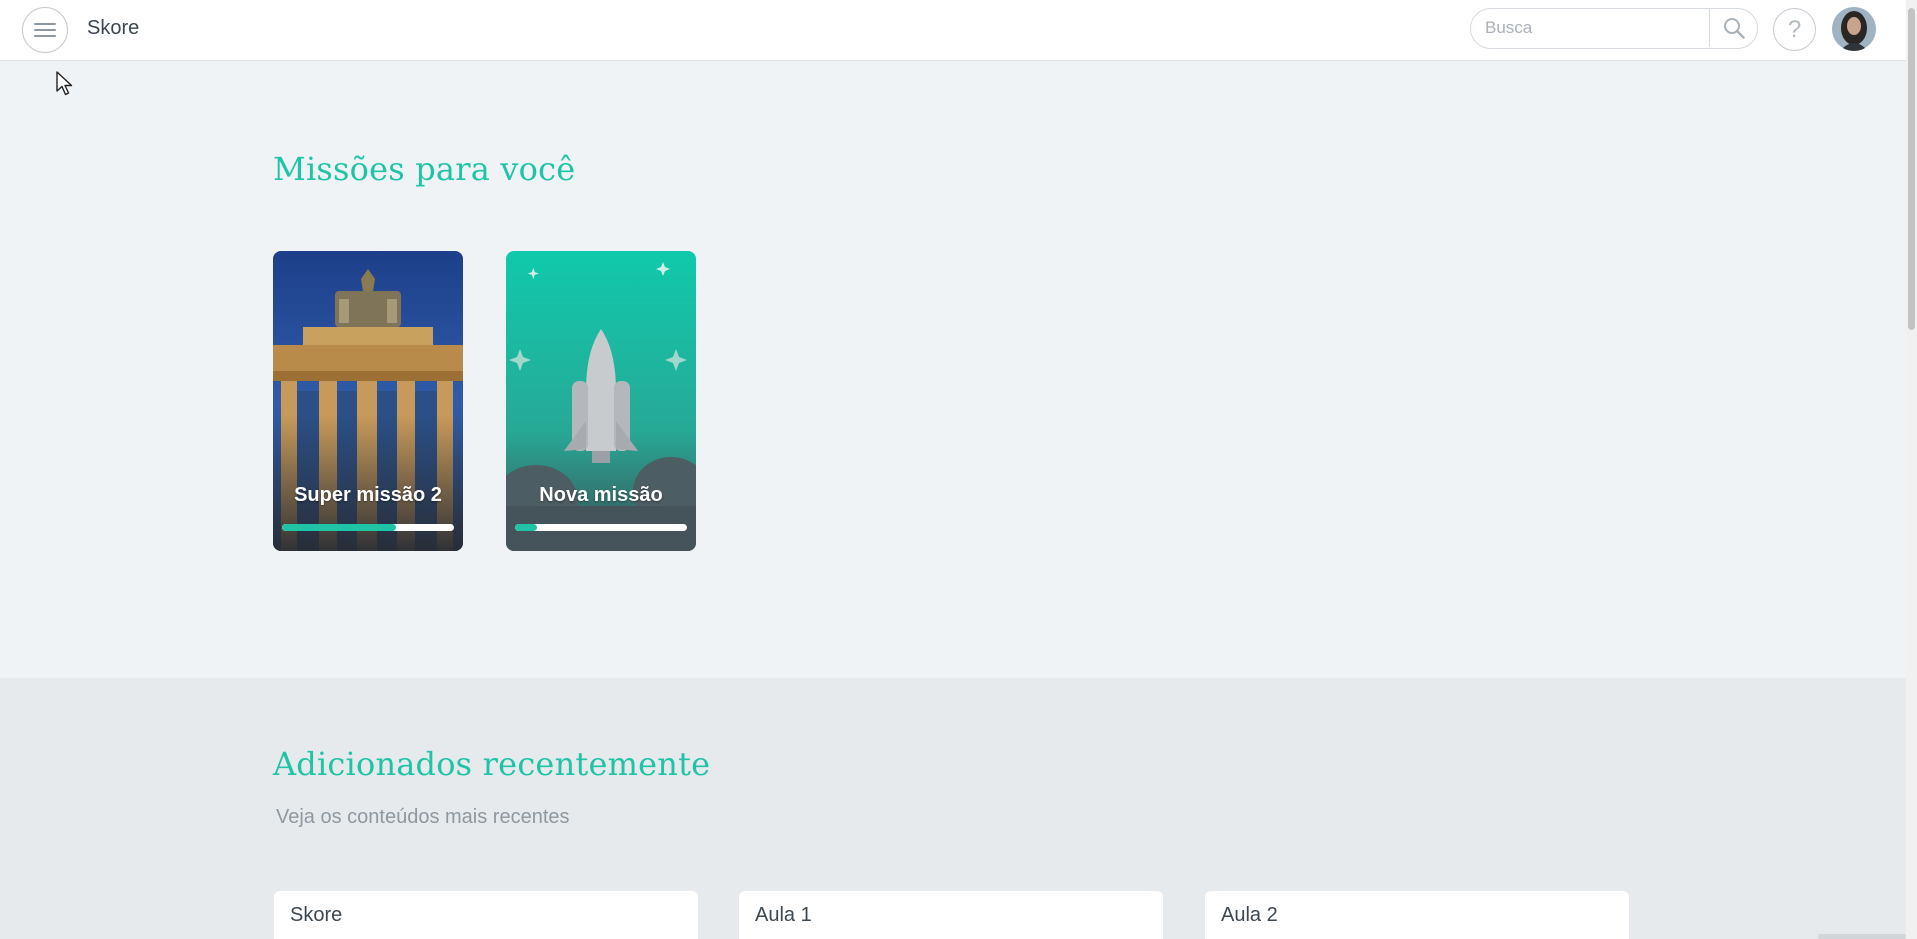  What do you see at coordinates (953, 30) in the screenshot?
I see `top-bar: Skore ?` at bounding box center [953, 30].